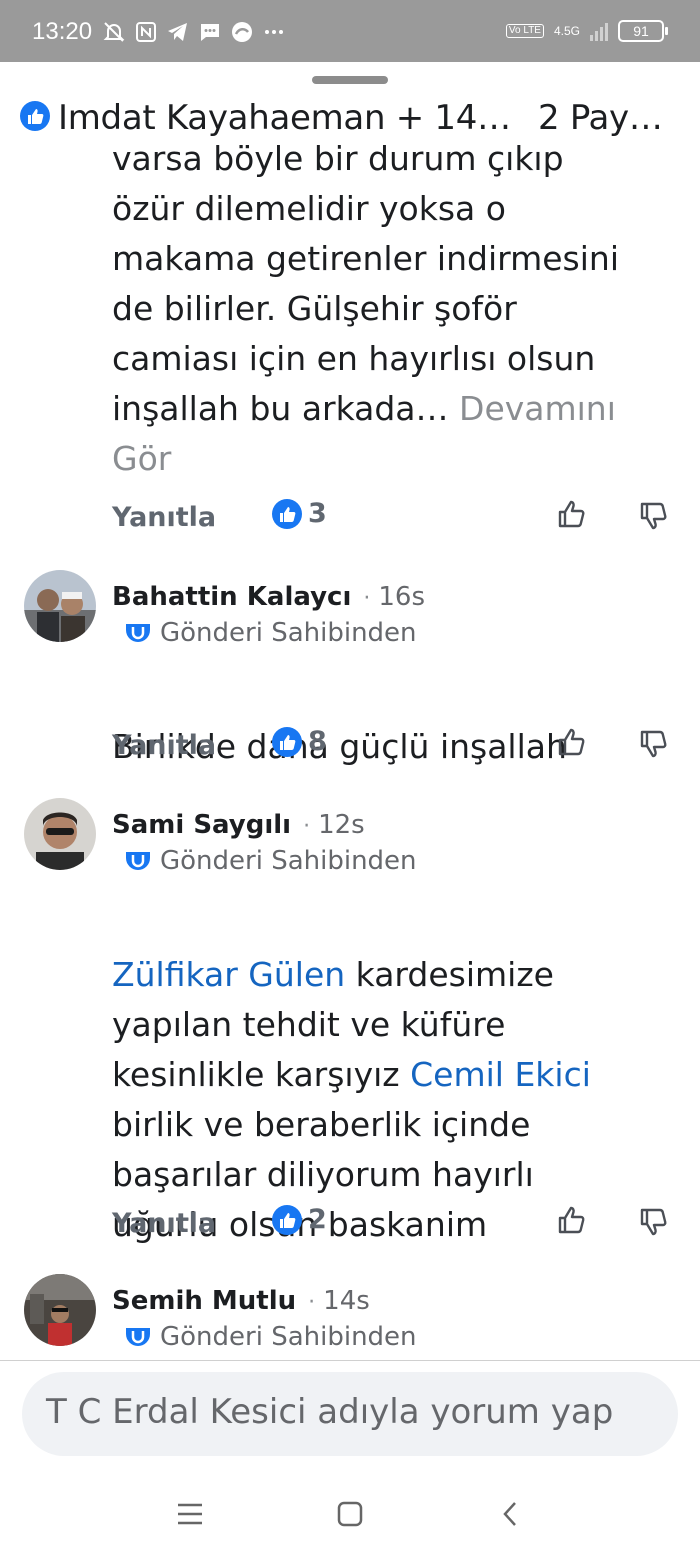 The image size is (700, 1556). I want to click on system-indicators: Vo LTE 4.5G 91, so click(586, 31).